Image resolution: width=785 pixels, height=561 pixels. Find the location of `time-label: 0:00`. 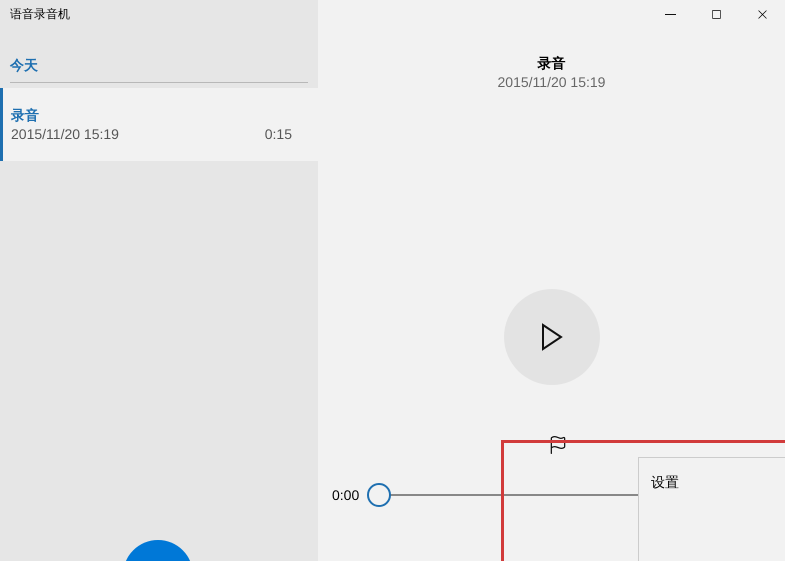

time-label: 0:00 is located at coordinates (346, 495).